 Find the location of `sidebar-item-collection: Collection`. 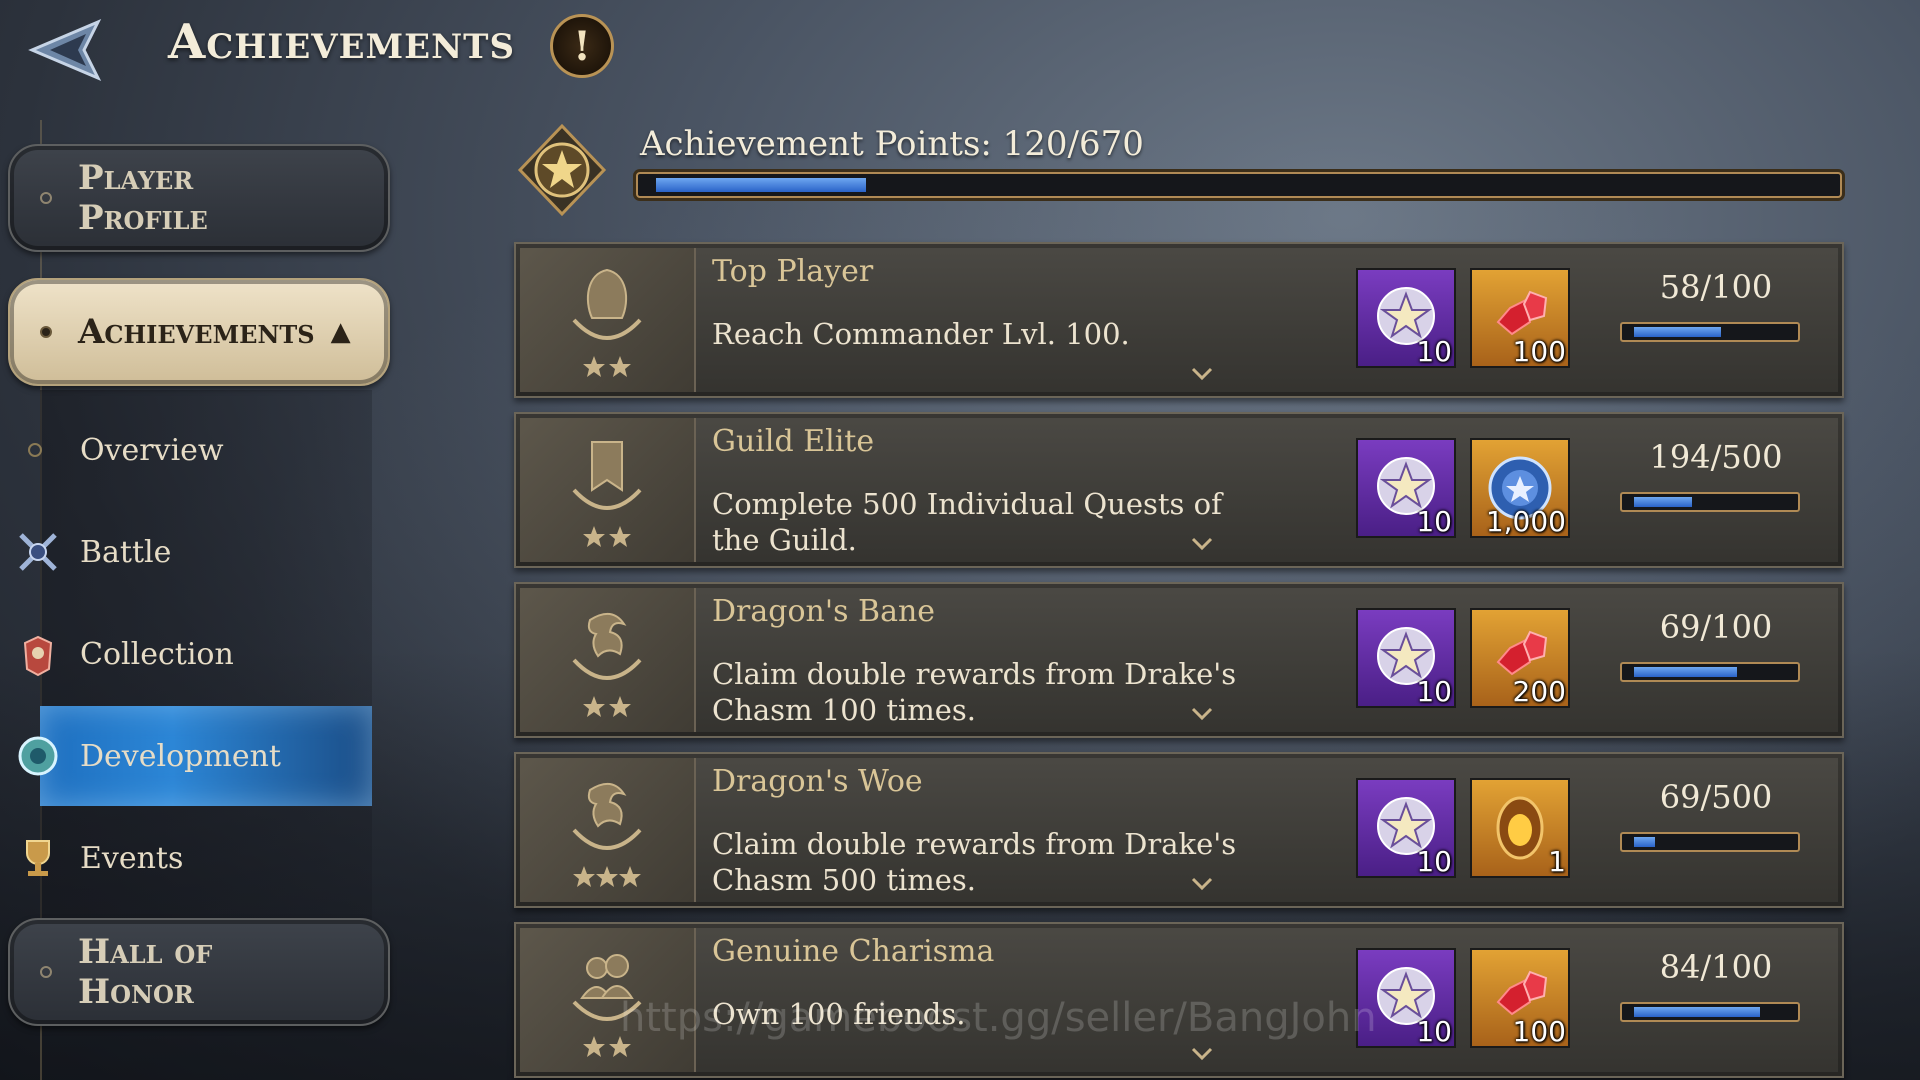

sidebar-item-collection: Collection is located at coordinates (197, 654).